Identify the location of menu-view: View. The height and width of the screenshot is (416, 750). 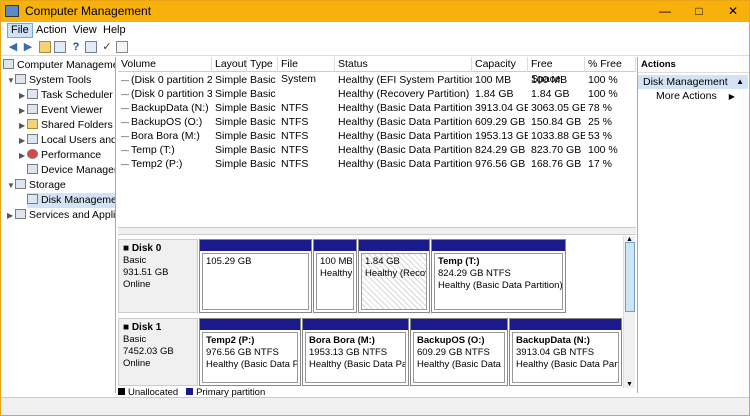
(85, 30).